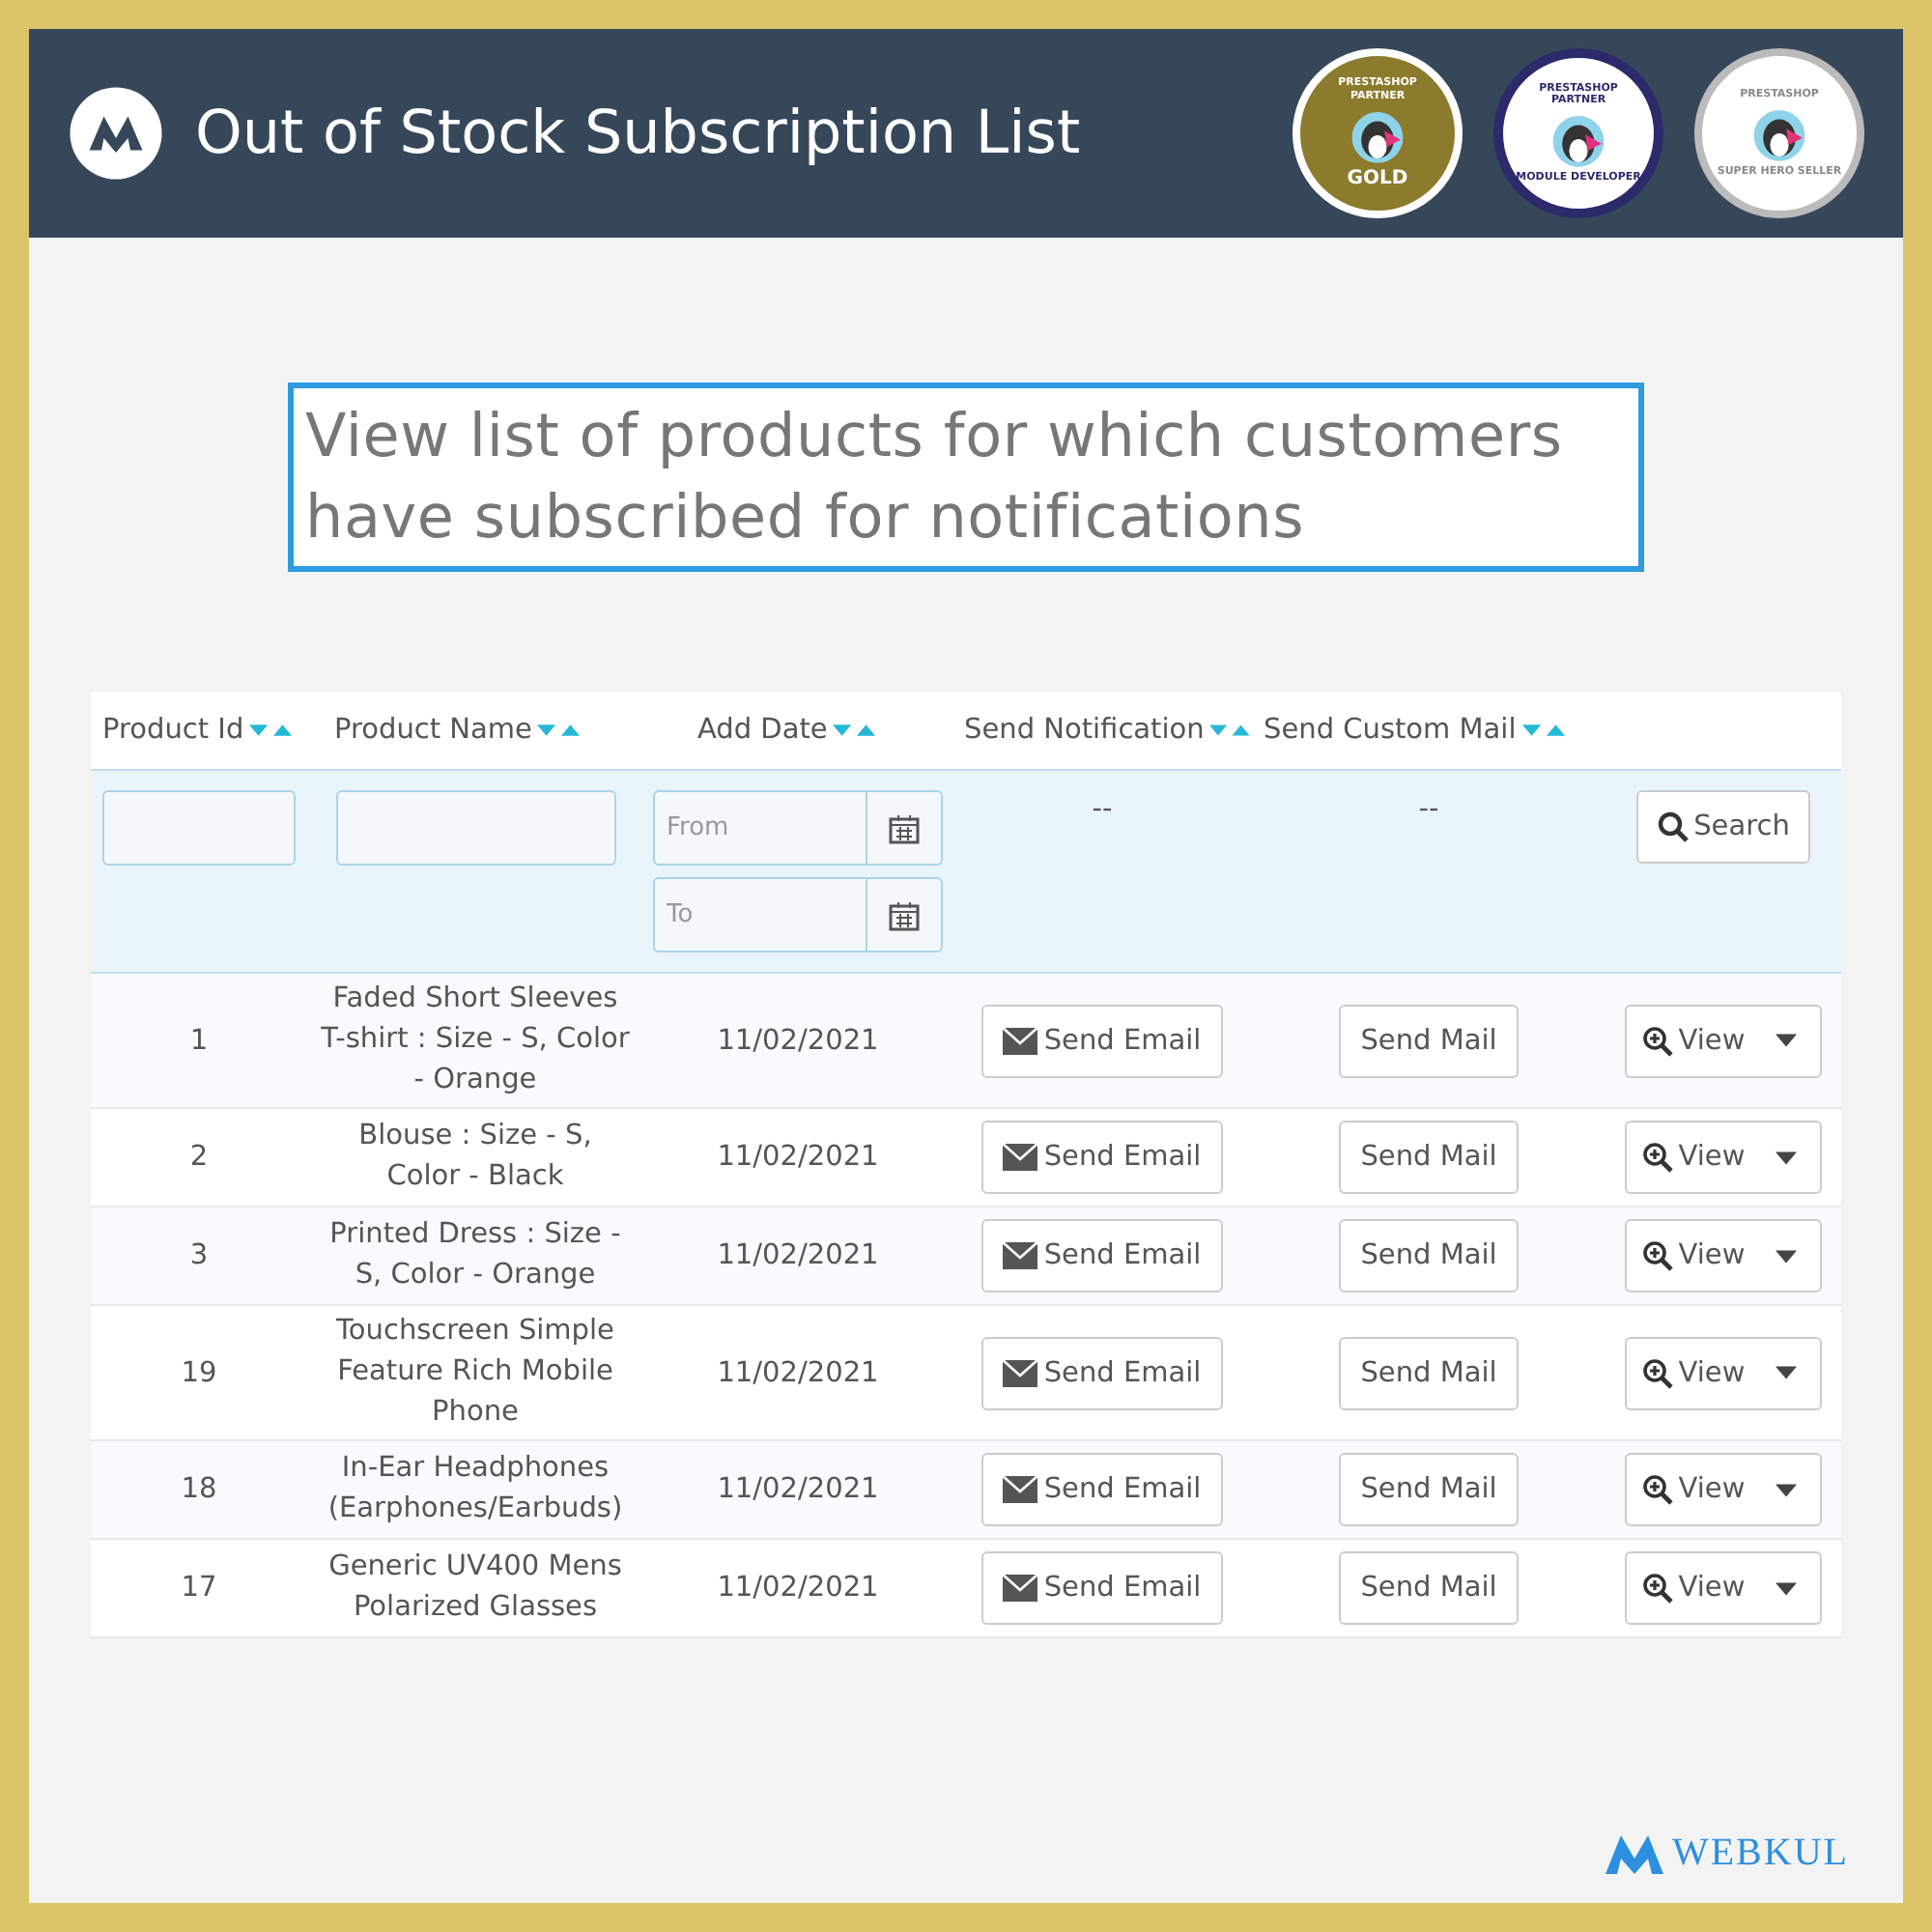 The height and width of the screenshot is (1932, 1932). What do you see at coordinates (1760, 1854) in the screenshot?
I see `brand-name: WEBKUL` at bounding box center [1760, 1854].